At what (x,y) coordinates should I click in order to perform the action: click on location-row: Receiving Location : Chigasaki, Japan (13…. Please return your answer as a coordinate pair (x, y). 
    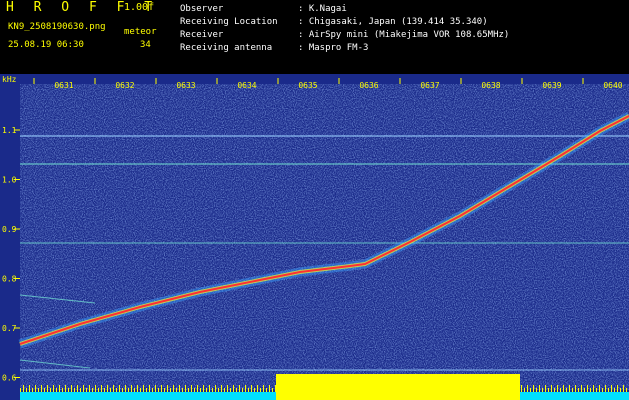
    Looking at the image, I should click on (344, 22).